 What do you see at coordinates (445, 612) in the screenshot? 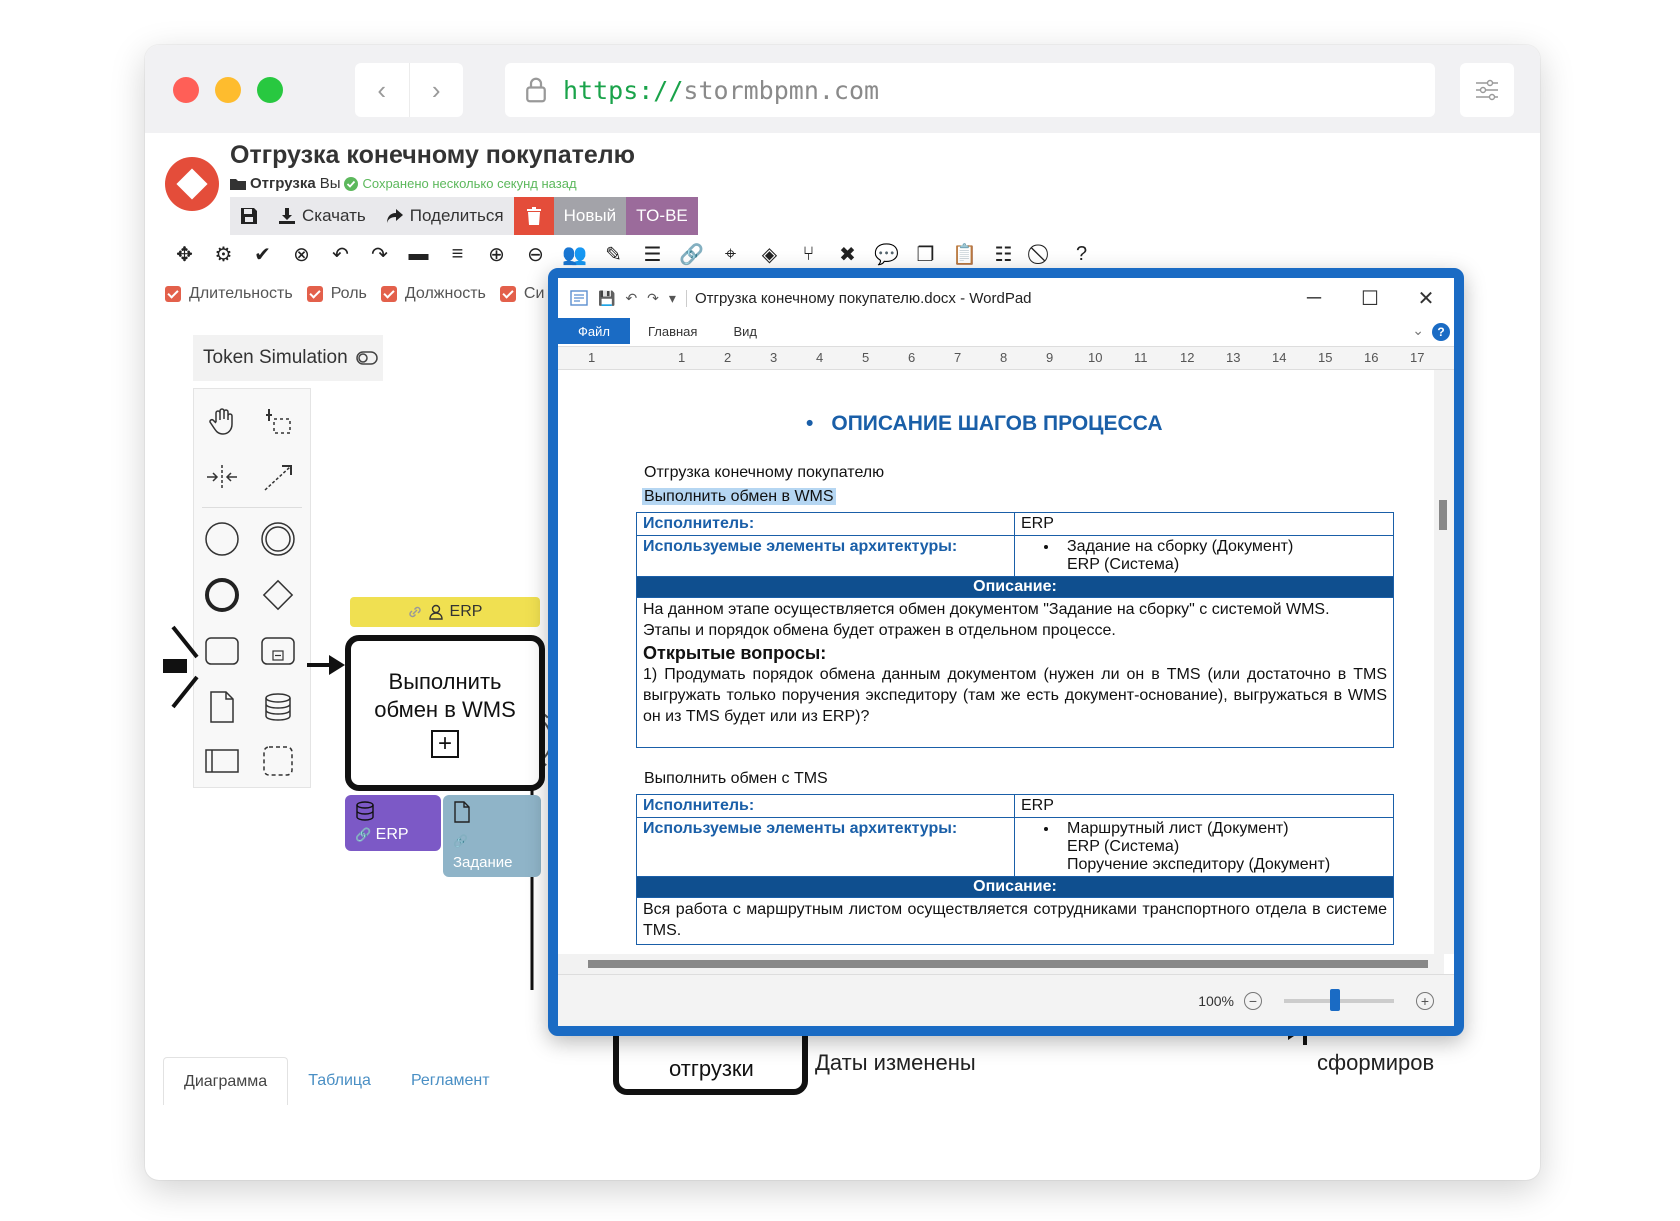
I see `role-lane-label: ERP` at bounding box center [445, 612].